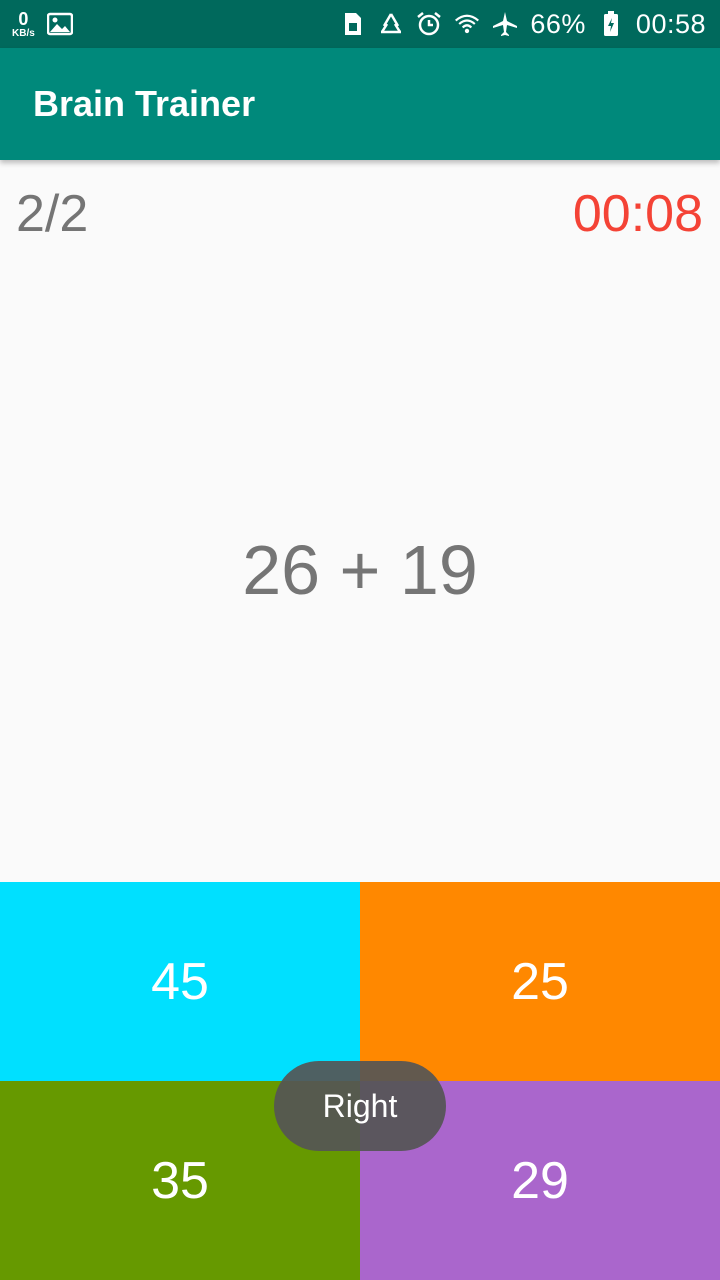  I want to click on app-title: Brain Trainer, so click(144, 103).